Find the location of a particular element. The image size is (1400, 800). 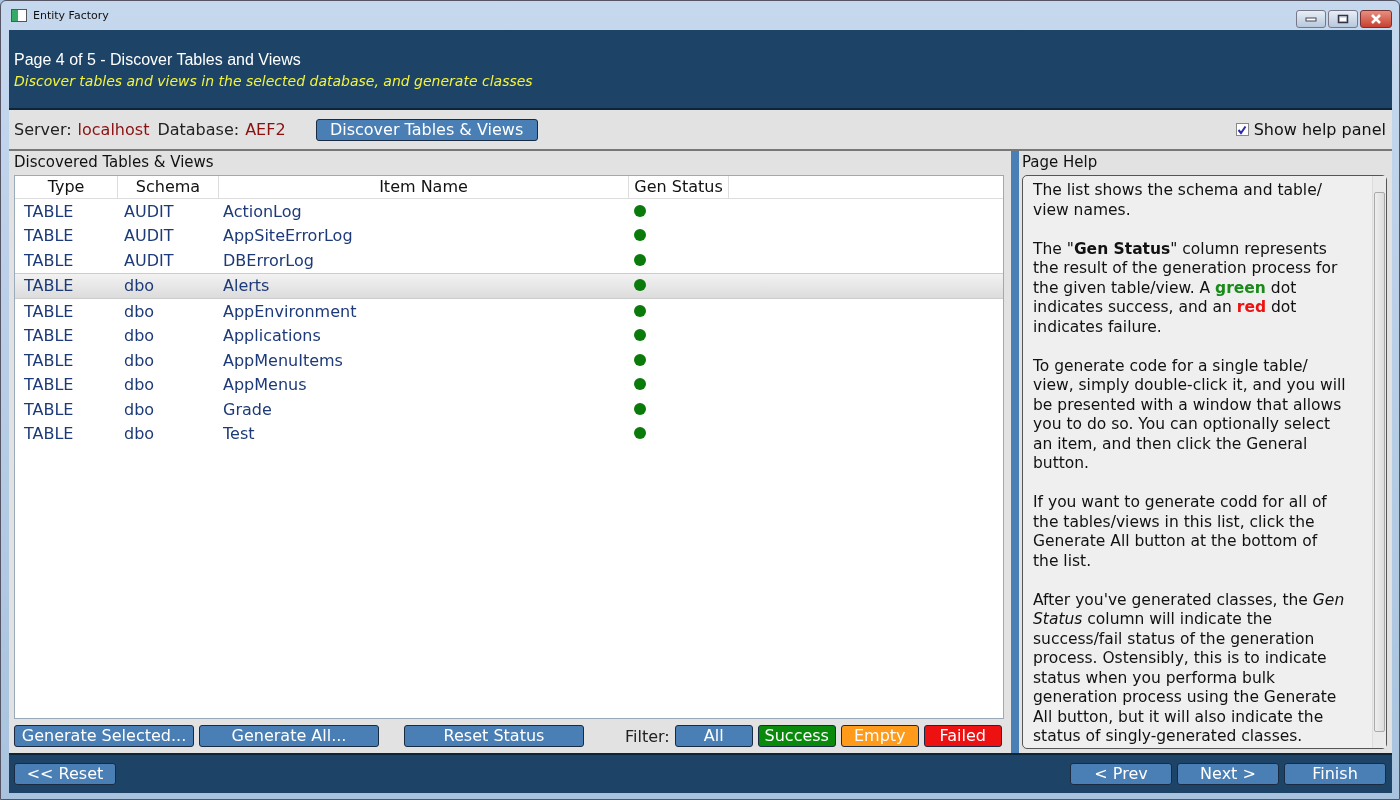

table-cell-text: Grade is located at coordinates (247, 409).